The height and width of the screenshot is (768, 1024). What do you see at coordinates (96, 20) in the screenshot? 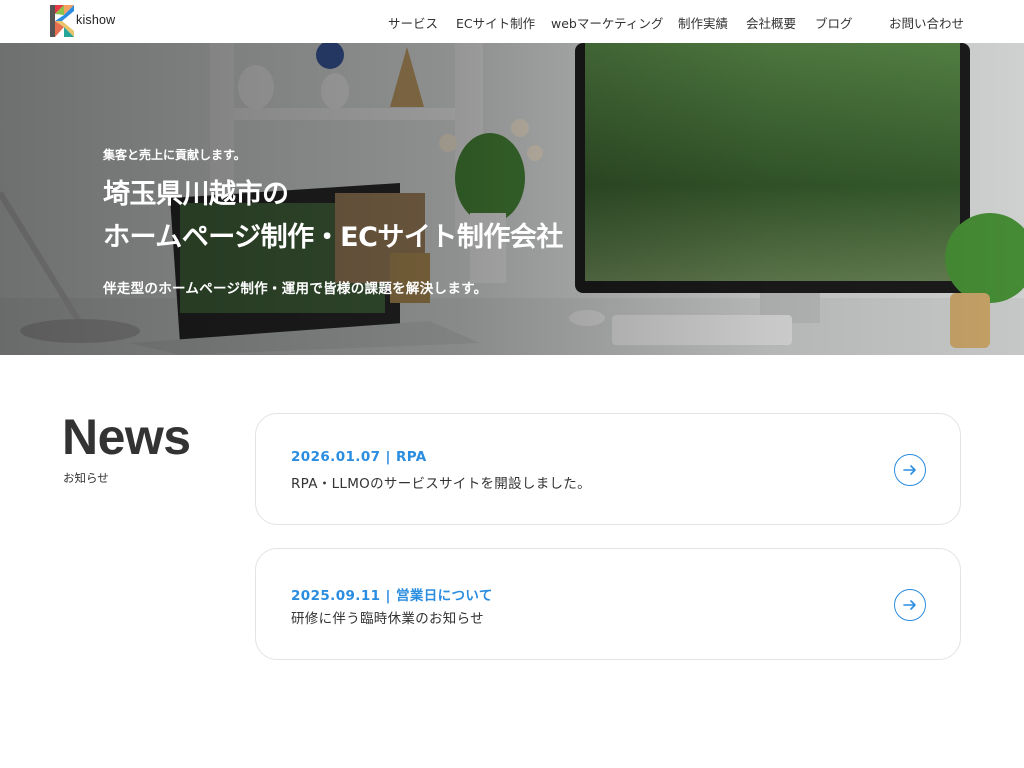
I see `brand-name: kishow` at bounding box center [96, 20].